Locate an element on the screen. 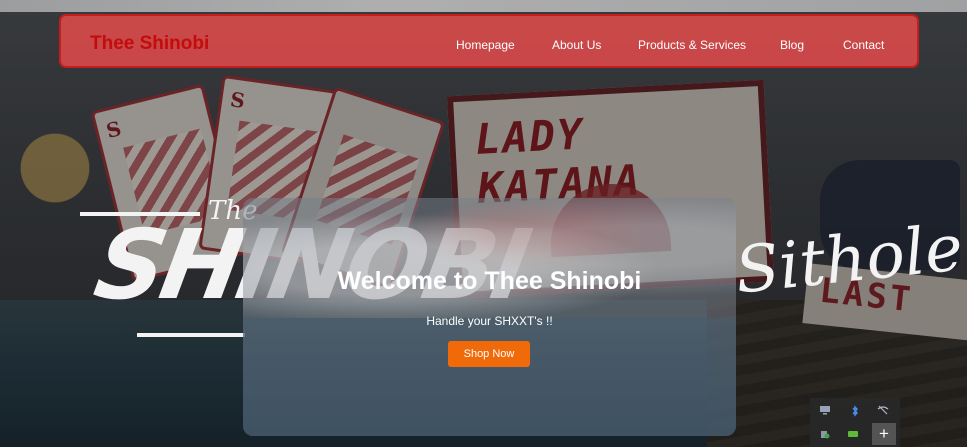  nav-contact: Contact is located at coordinates (863, 45).